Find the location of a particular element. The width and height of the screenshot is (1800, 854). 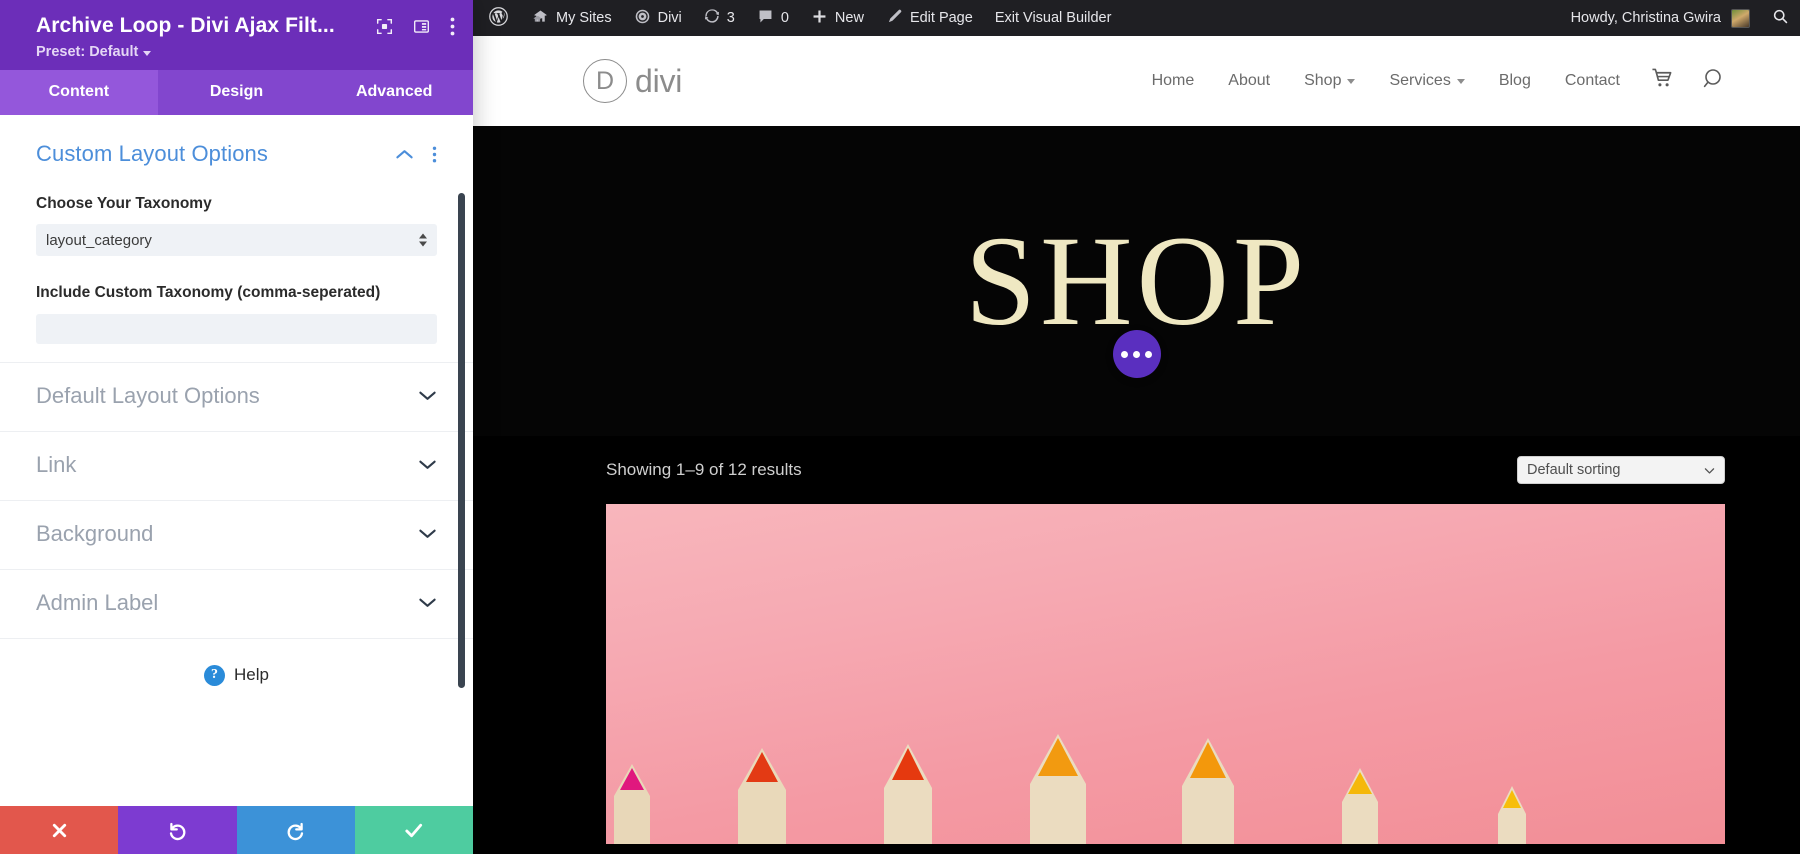

sorting-dropdown: Default sorting is located at coordinates (1621, 470).